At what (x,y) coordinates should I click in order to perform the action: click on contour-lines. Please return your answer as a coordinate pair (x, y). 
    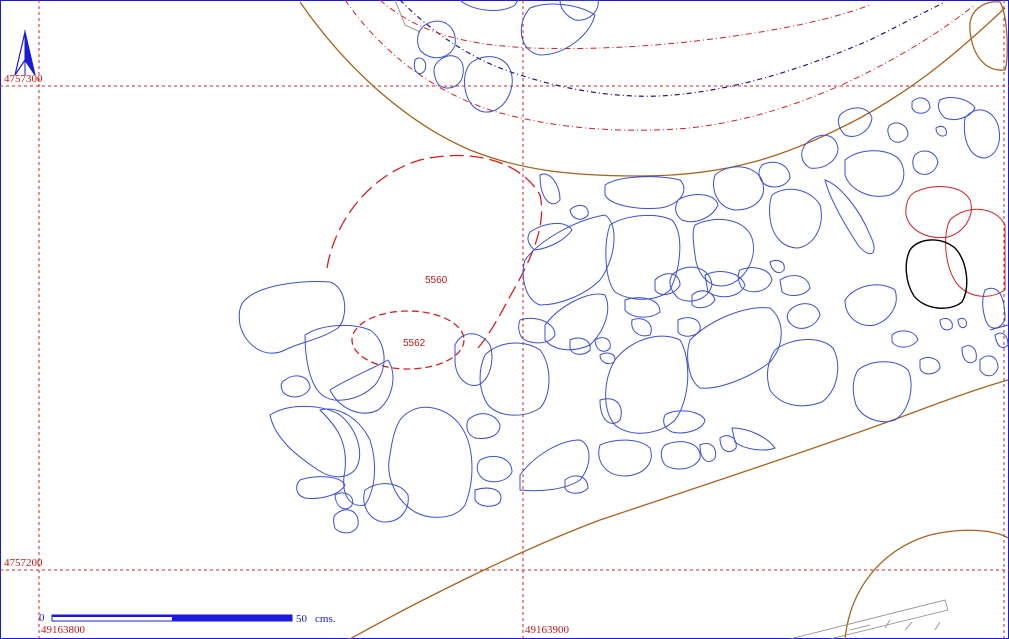
    Looking at the image, I should click on (660, 65).